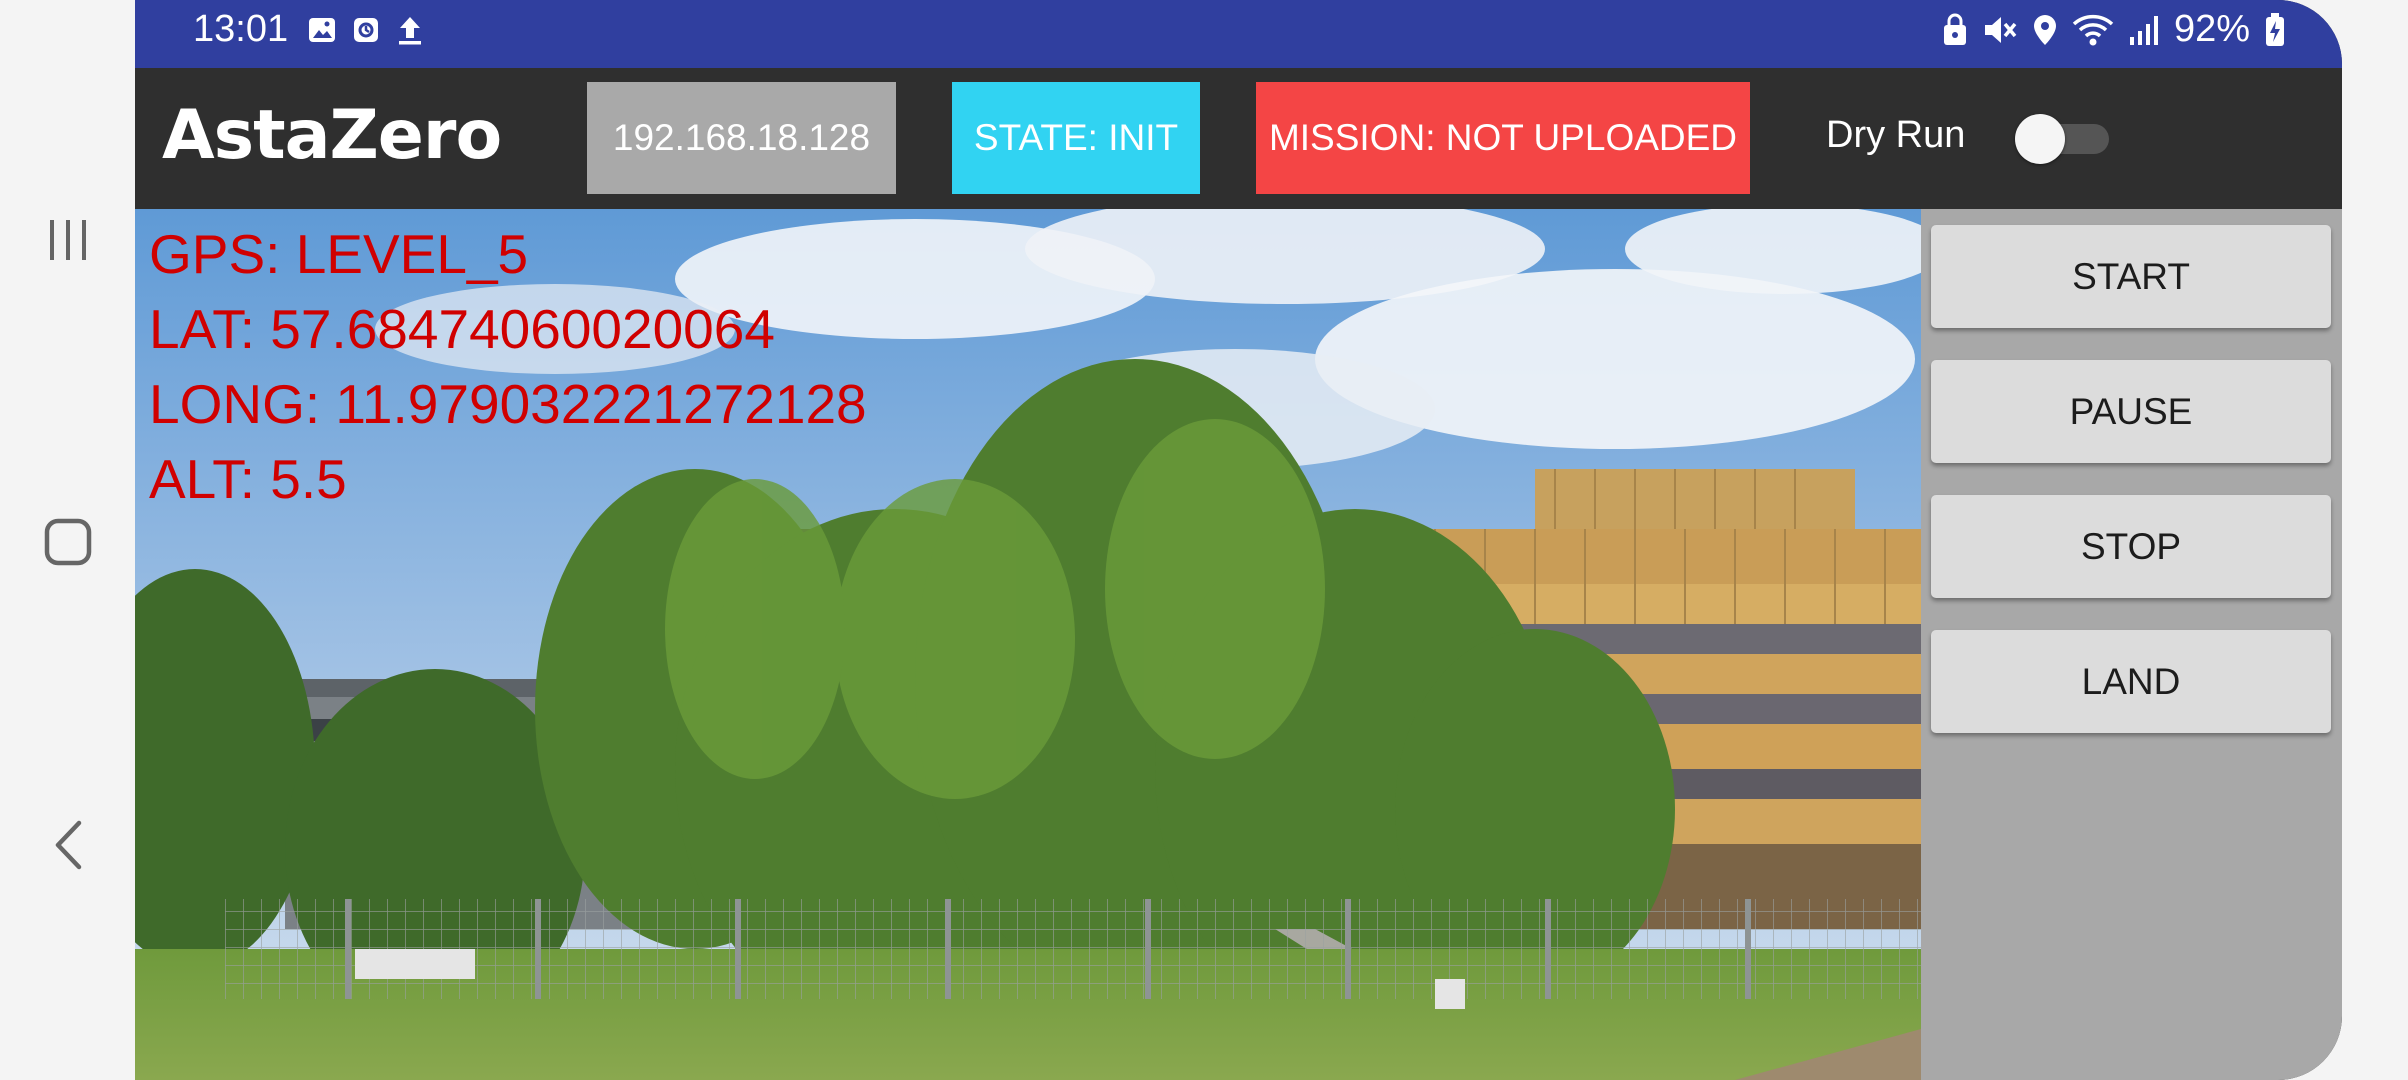  Describe the element at coordinates (67, 240) in the screenshot. I see `recents-icon` at that location.